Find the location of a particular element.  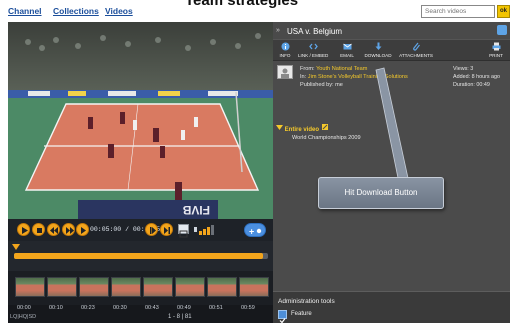

info-icon is located at coordinates (285, 46).